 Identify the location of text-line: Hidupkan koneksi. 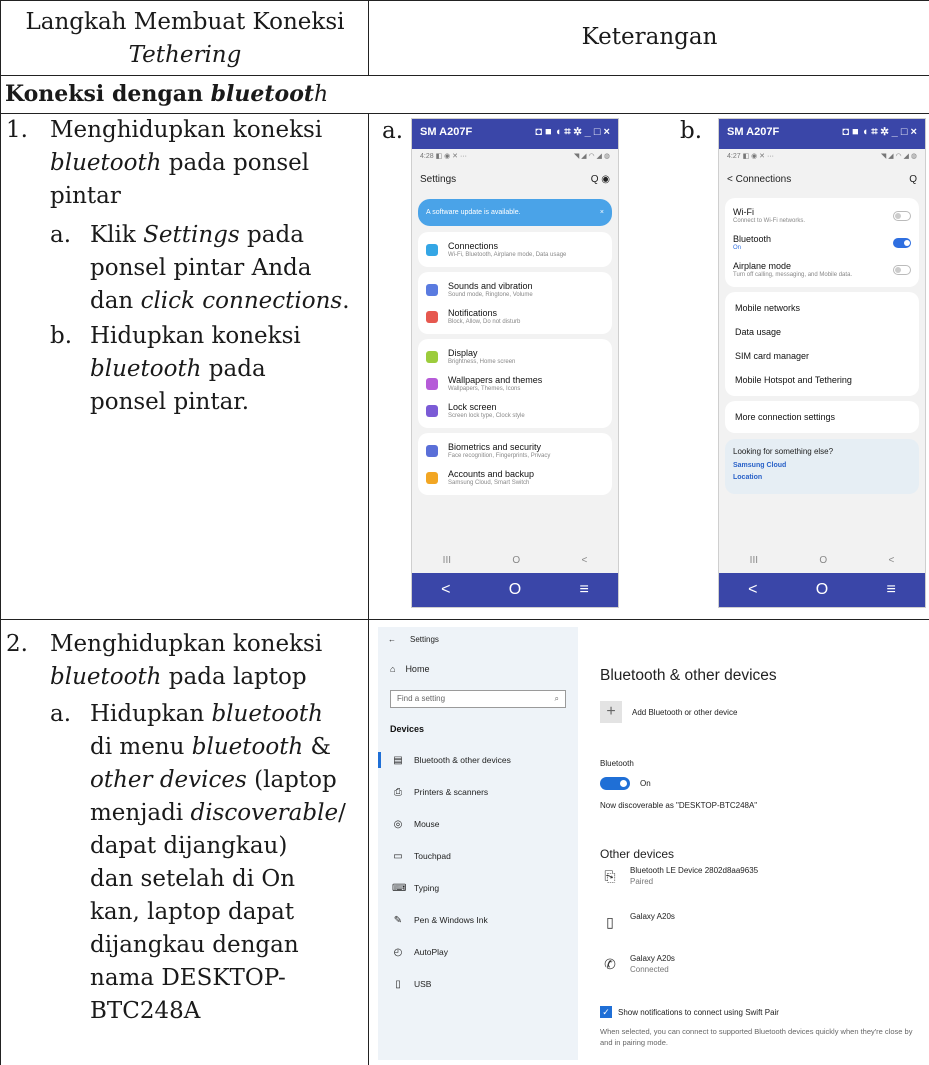
(195, 336).